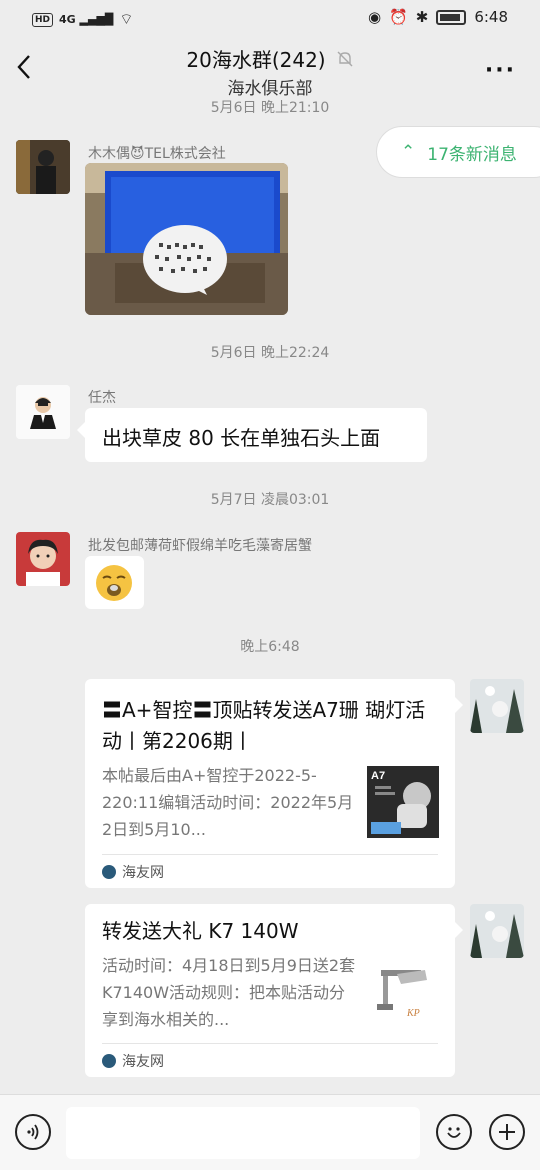 Image resolution: width=540 pixels, height=1170 pixels. Describe the element at coordinates (270, 108) in the screenshot. I see `timestamp: 5月6日 晚上21:10` at that location.